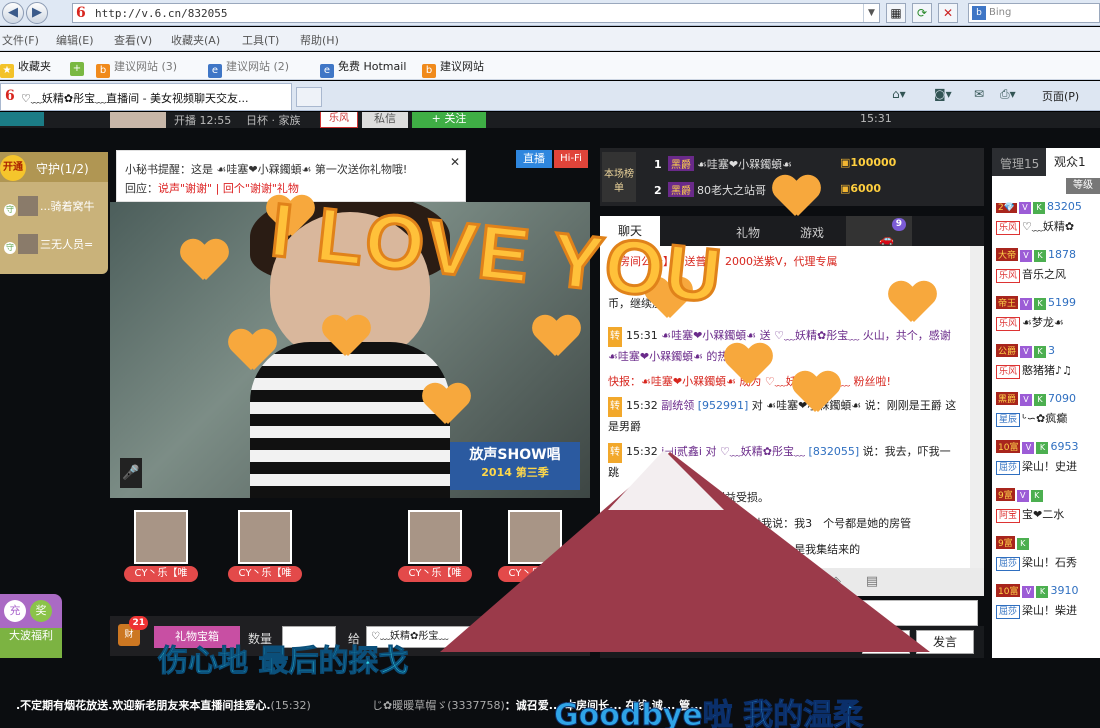 The image size is (1100, 728). What do you see at coordinates (131, 473) in the screenshot?
I see `microphone-icon: 🎤` at bounding box center [131, 473].